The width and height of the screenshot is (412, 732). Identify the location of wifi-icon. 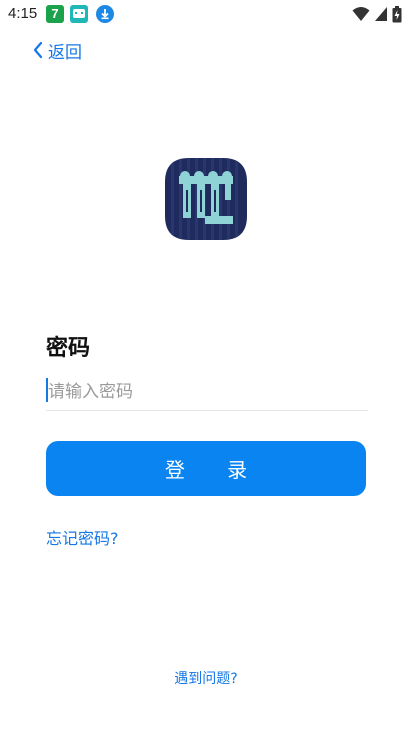
(361, 14).